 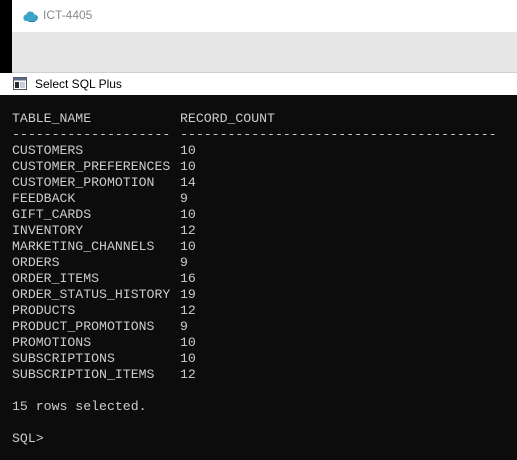 What do you see at coordinates (52, 118) in the screenshot?
I see `column-header-table-name: TABLE_NAME` at bounding box center [52, 118].